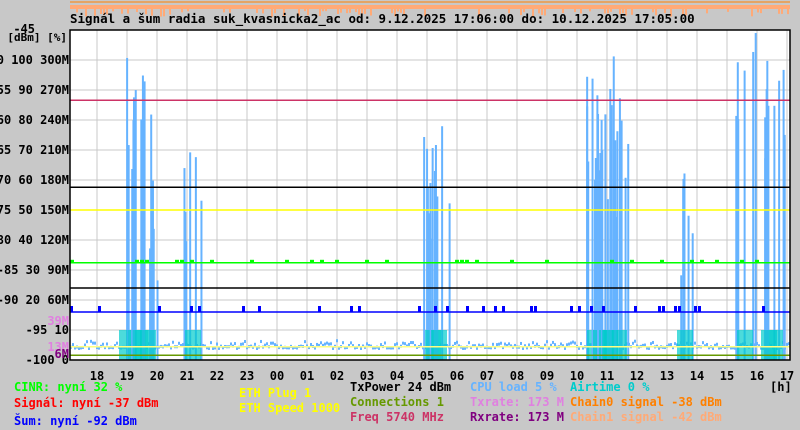  I want to click on y-tick-label: -85 30 90M, so click(34, 270).